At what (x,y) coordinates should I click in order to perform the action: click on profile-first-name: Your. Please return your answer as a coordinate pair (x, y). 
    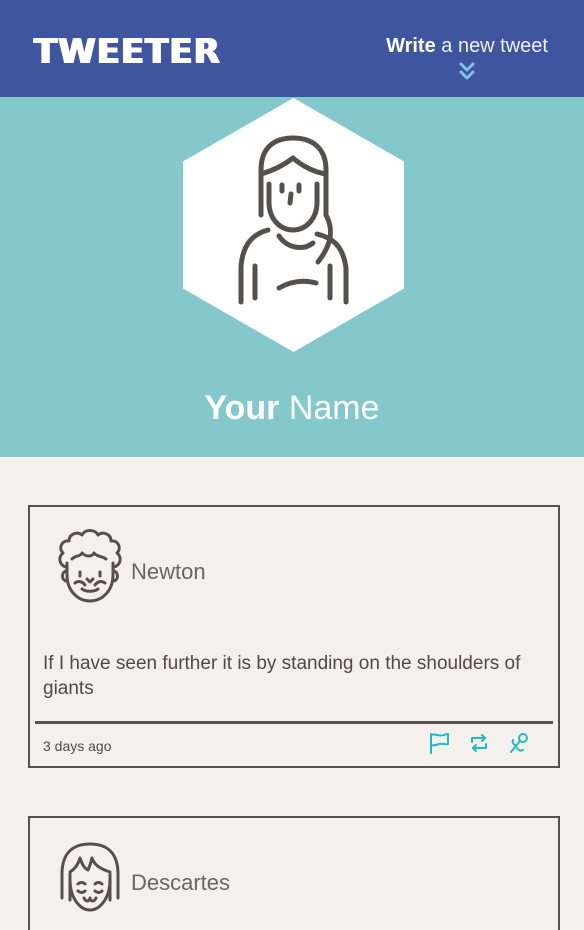
    Looking at the image, I should click on (242, 408).